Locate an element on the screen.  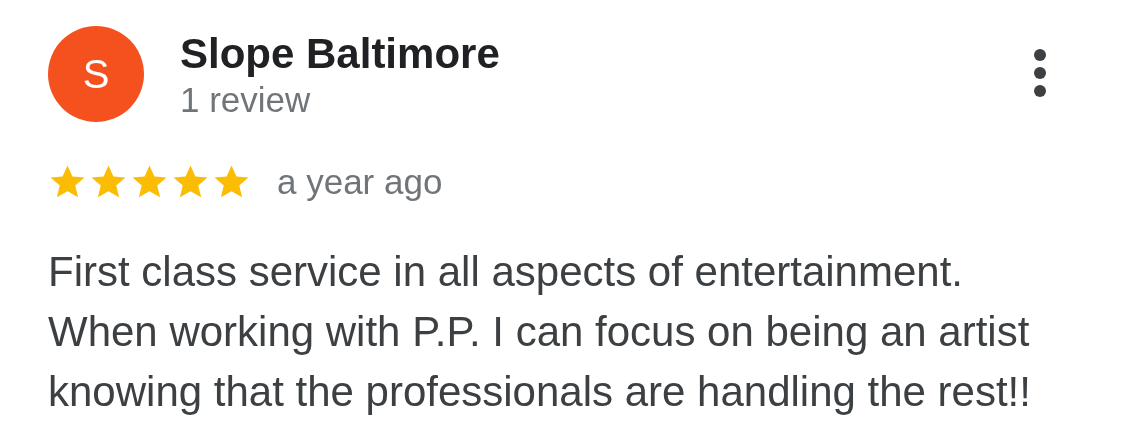
author-name: Slope Baltimore is located at coordinates (588, 54).